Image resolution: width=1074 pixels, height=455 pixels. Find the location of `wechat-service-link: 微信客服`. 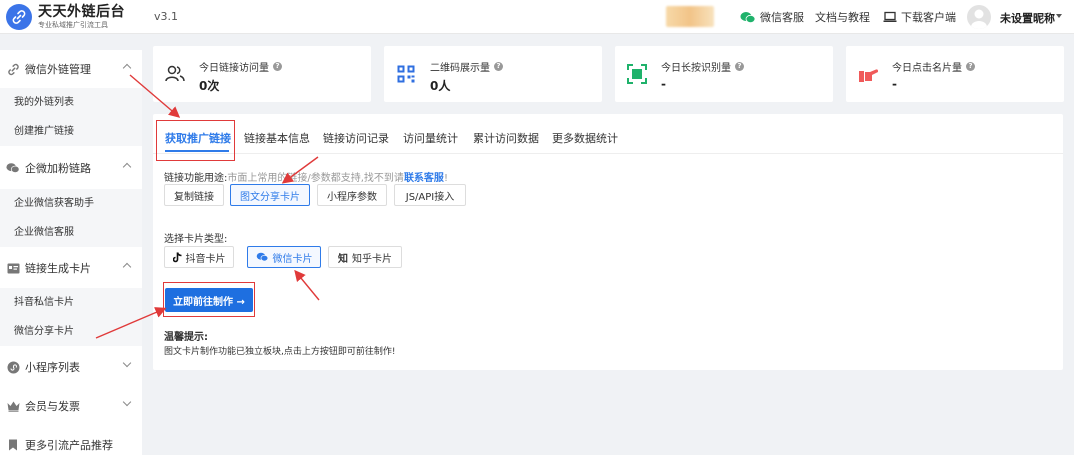

wechat-service-link: 微信客服 is located at coordinates (772, 17).